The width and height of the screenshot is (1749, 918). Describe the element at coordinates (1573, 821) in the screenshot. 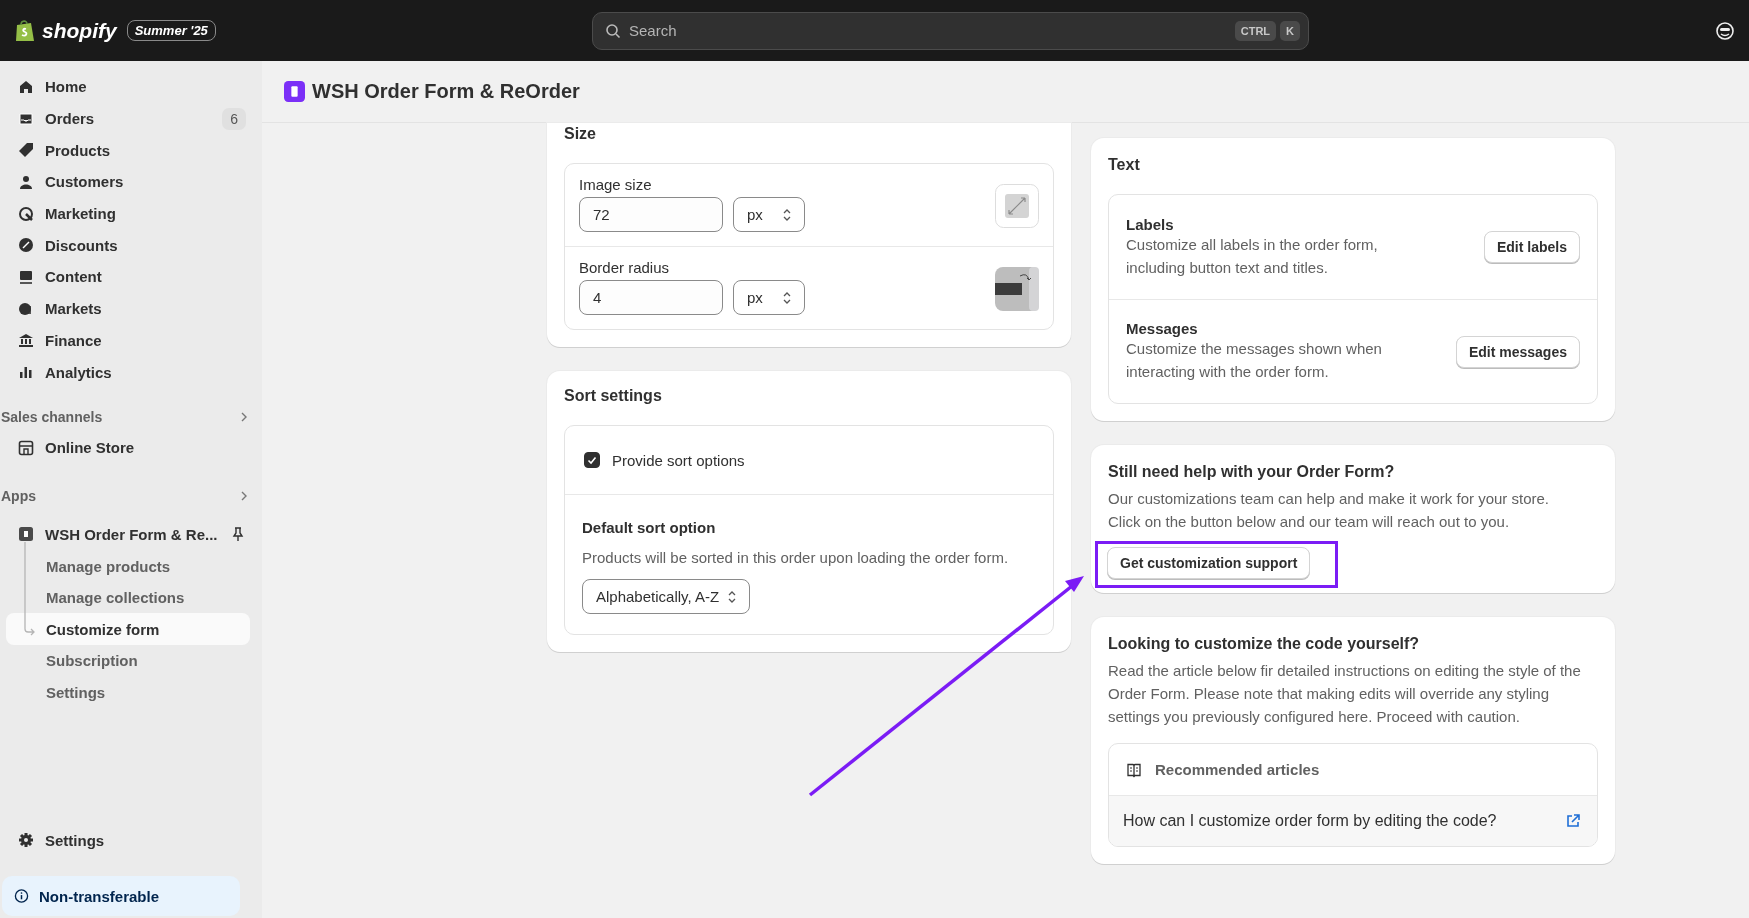

I see `external-link-icon` at that location.